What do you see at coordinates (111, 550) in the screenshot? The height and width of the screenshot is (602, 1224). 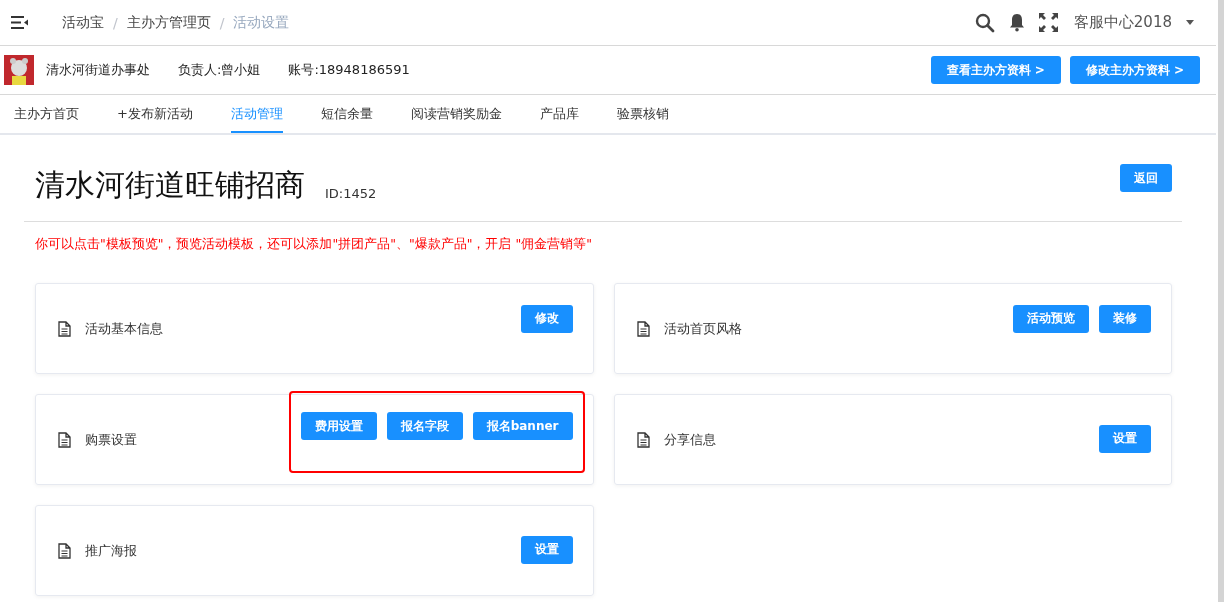 I see `card-title: 推广海报` at bounding box center [111, 550].